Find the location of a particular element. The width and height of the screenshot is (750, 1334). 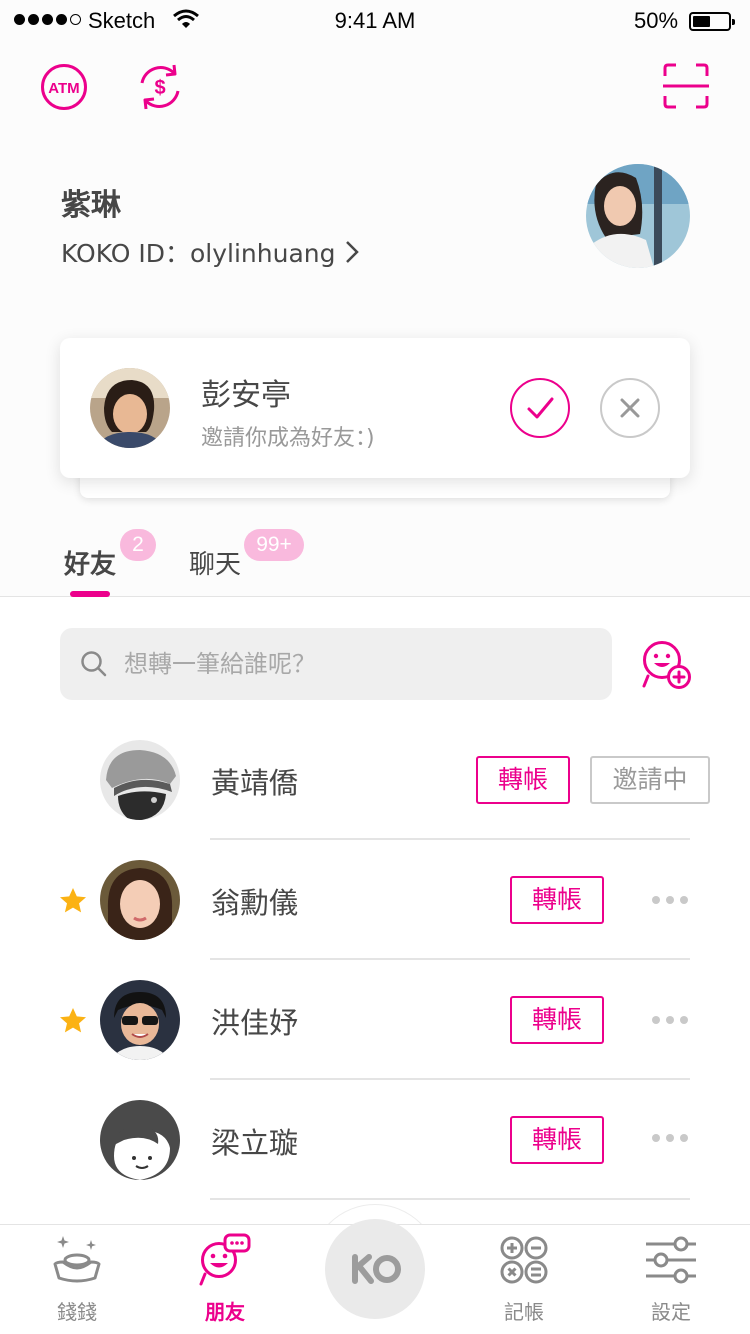

tab-friends-bottom: 朋友 is located at coordinates (225, 1278).